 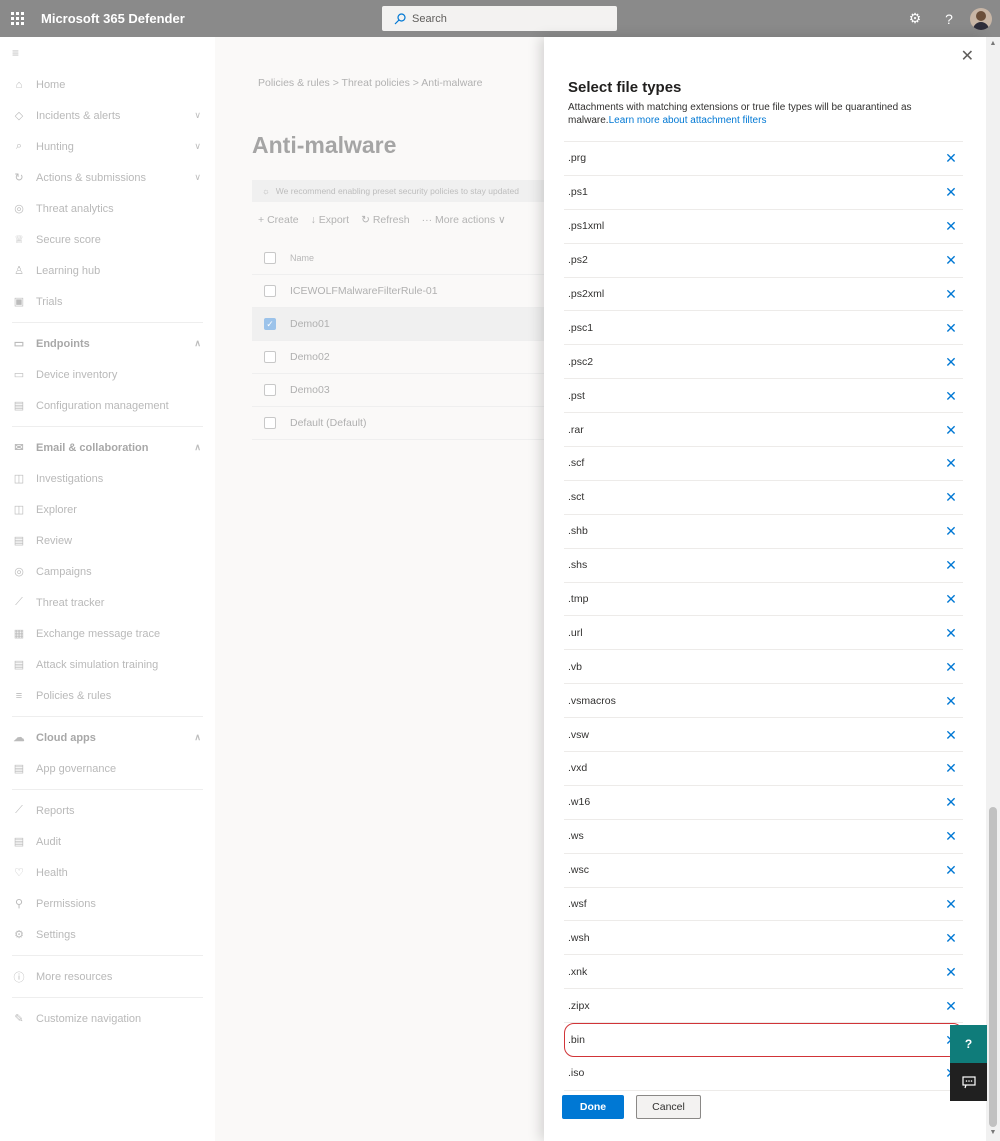 What do you see at coordinates (107, 239) in the screenshot?
I see `nav-item-secure-score: ♕ Secure score` at bounding box center [107, 239].